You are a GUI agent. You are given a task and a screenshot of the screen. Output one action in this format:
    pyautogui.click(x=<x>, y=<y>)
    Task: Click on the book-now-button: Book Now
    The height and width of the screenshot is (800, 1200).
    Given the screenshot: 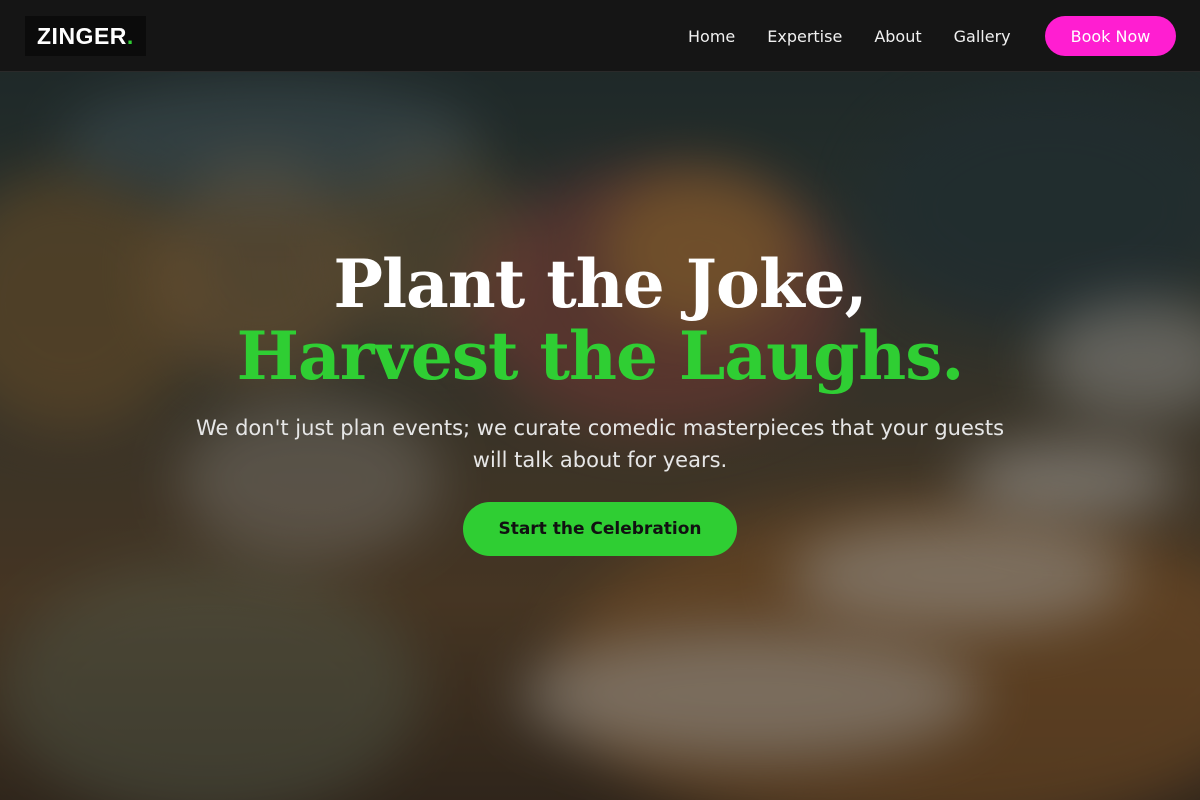 What is the action you would take?
    pyautogui.click(x=1110, y=36)
    